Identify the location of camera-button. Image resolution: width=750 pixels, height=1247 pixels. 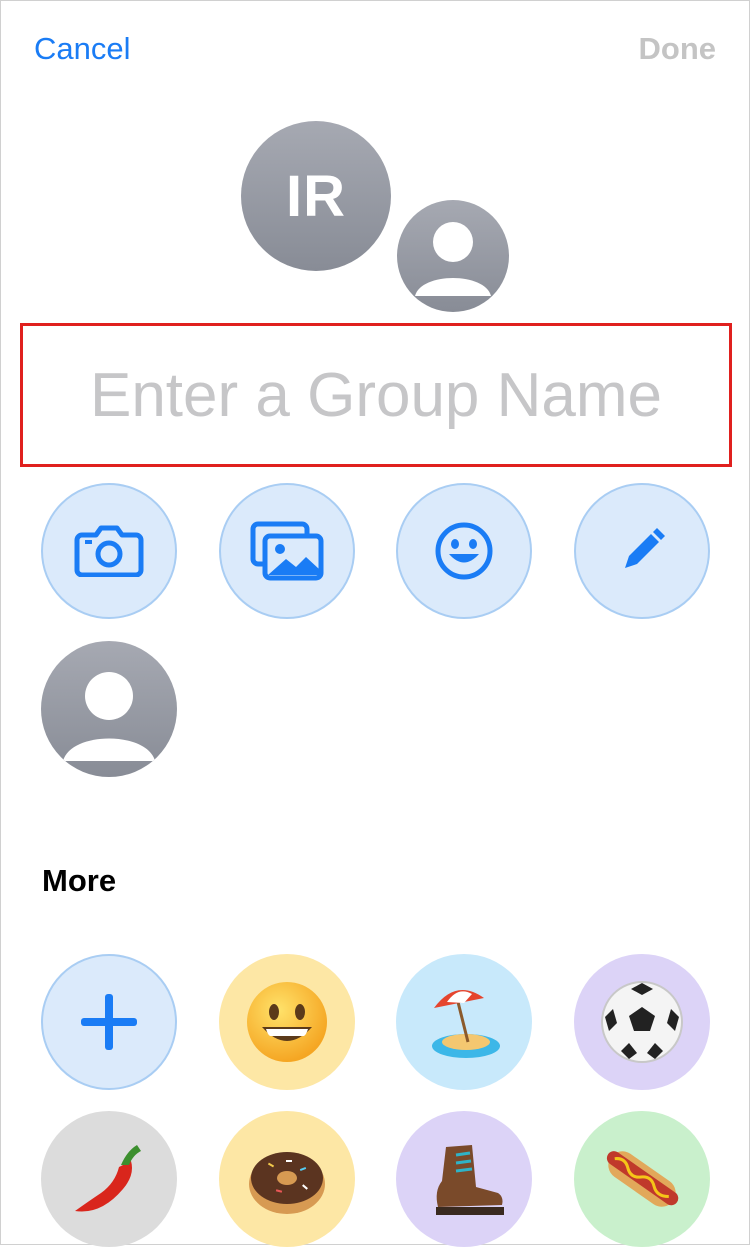
(109, 551).